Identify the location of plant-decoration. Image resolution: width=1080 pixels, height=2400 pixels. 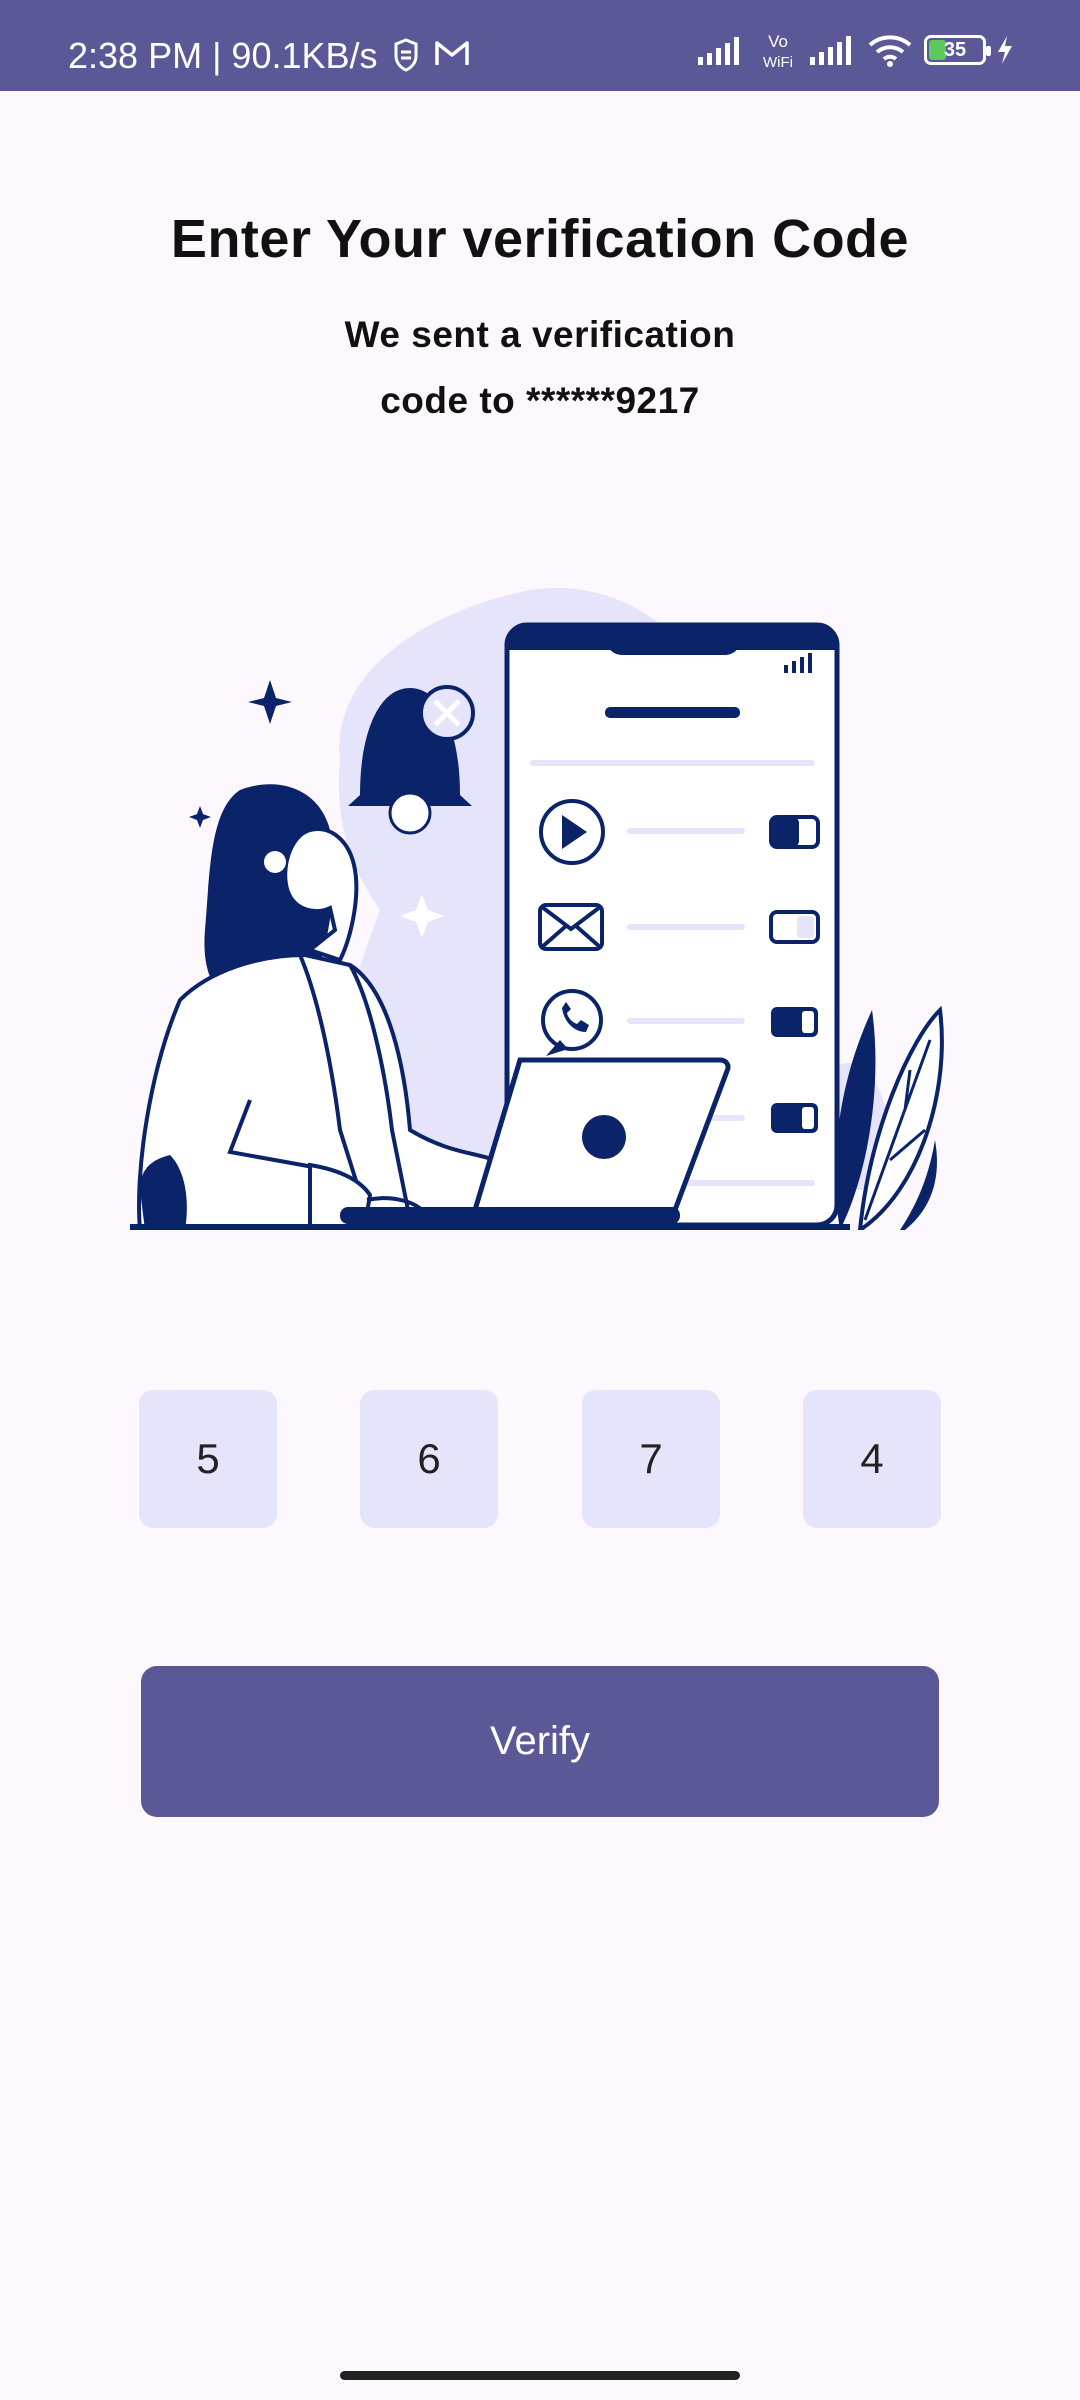
(889, 1117).